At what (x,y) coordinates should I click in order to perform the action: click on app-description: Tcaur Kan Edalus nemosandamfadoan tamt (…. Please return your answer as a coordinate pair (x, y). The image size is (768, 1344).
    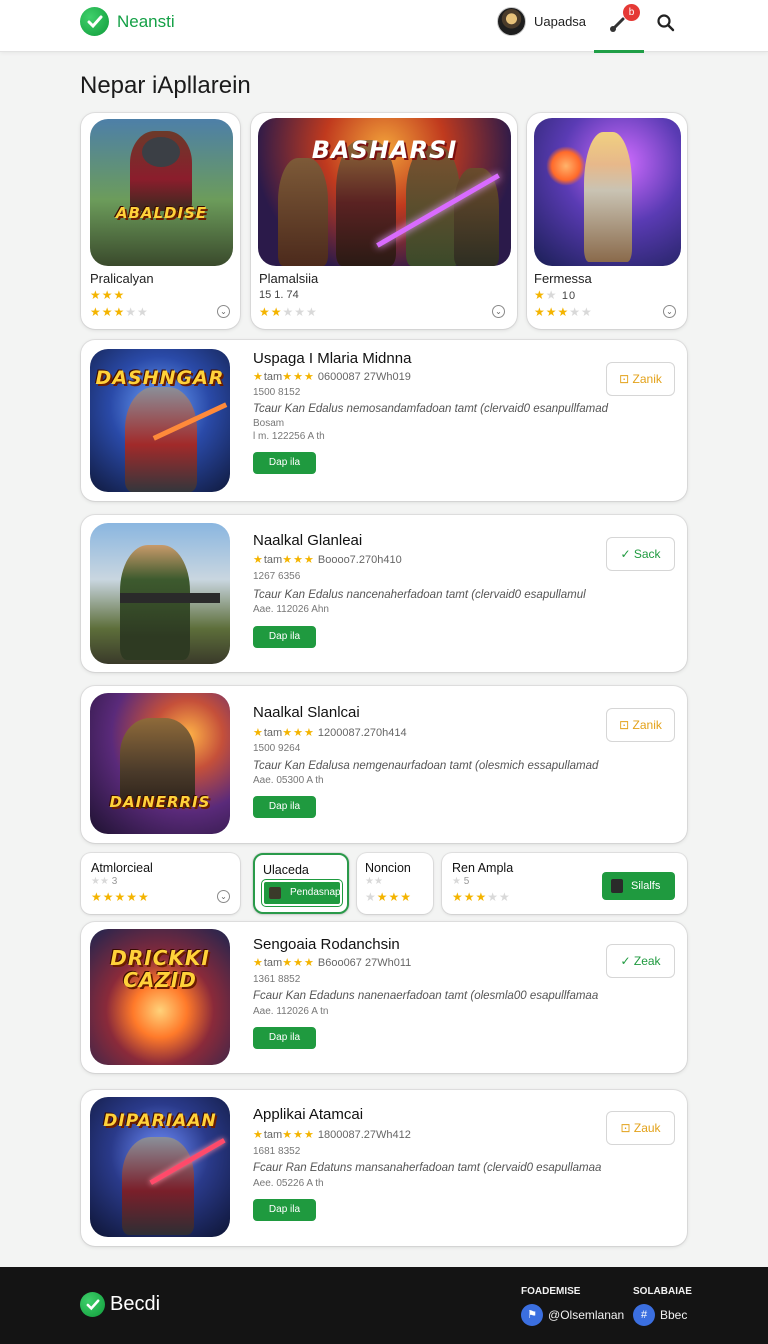
    Looking at the image, I should click on (431, 409).